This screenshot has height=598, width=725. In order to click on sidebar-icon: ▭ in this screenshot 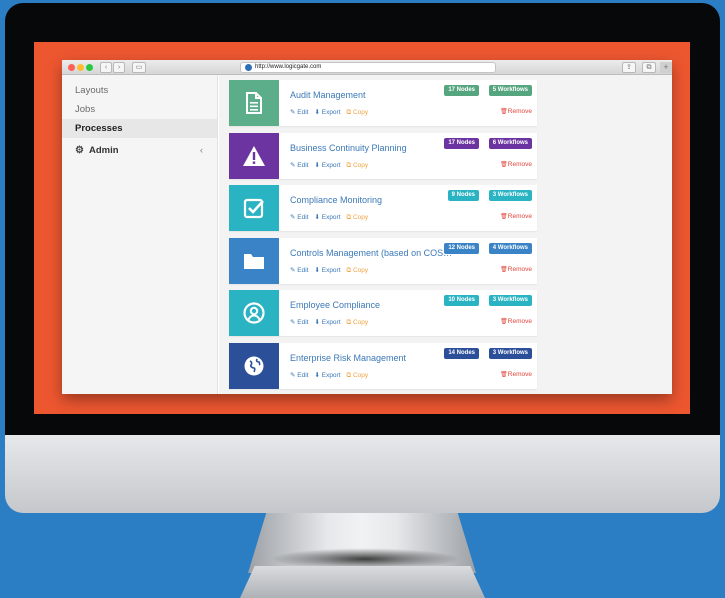, I will do `click(139, 67)`.